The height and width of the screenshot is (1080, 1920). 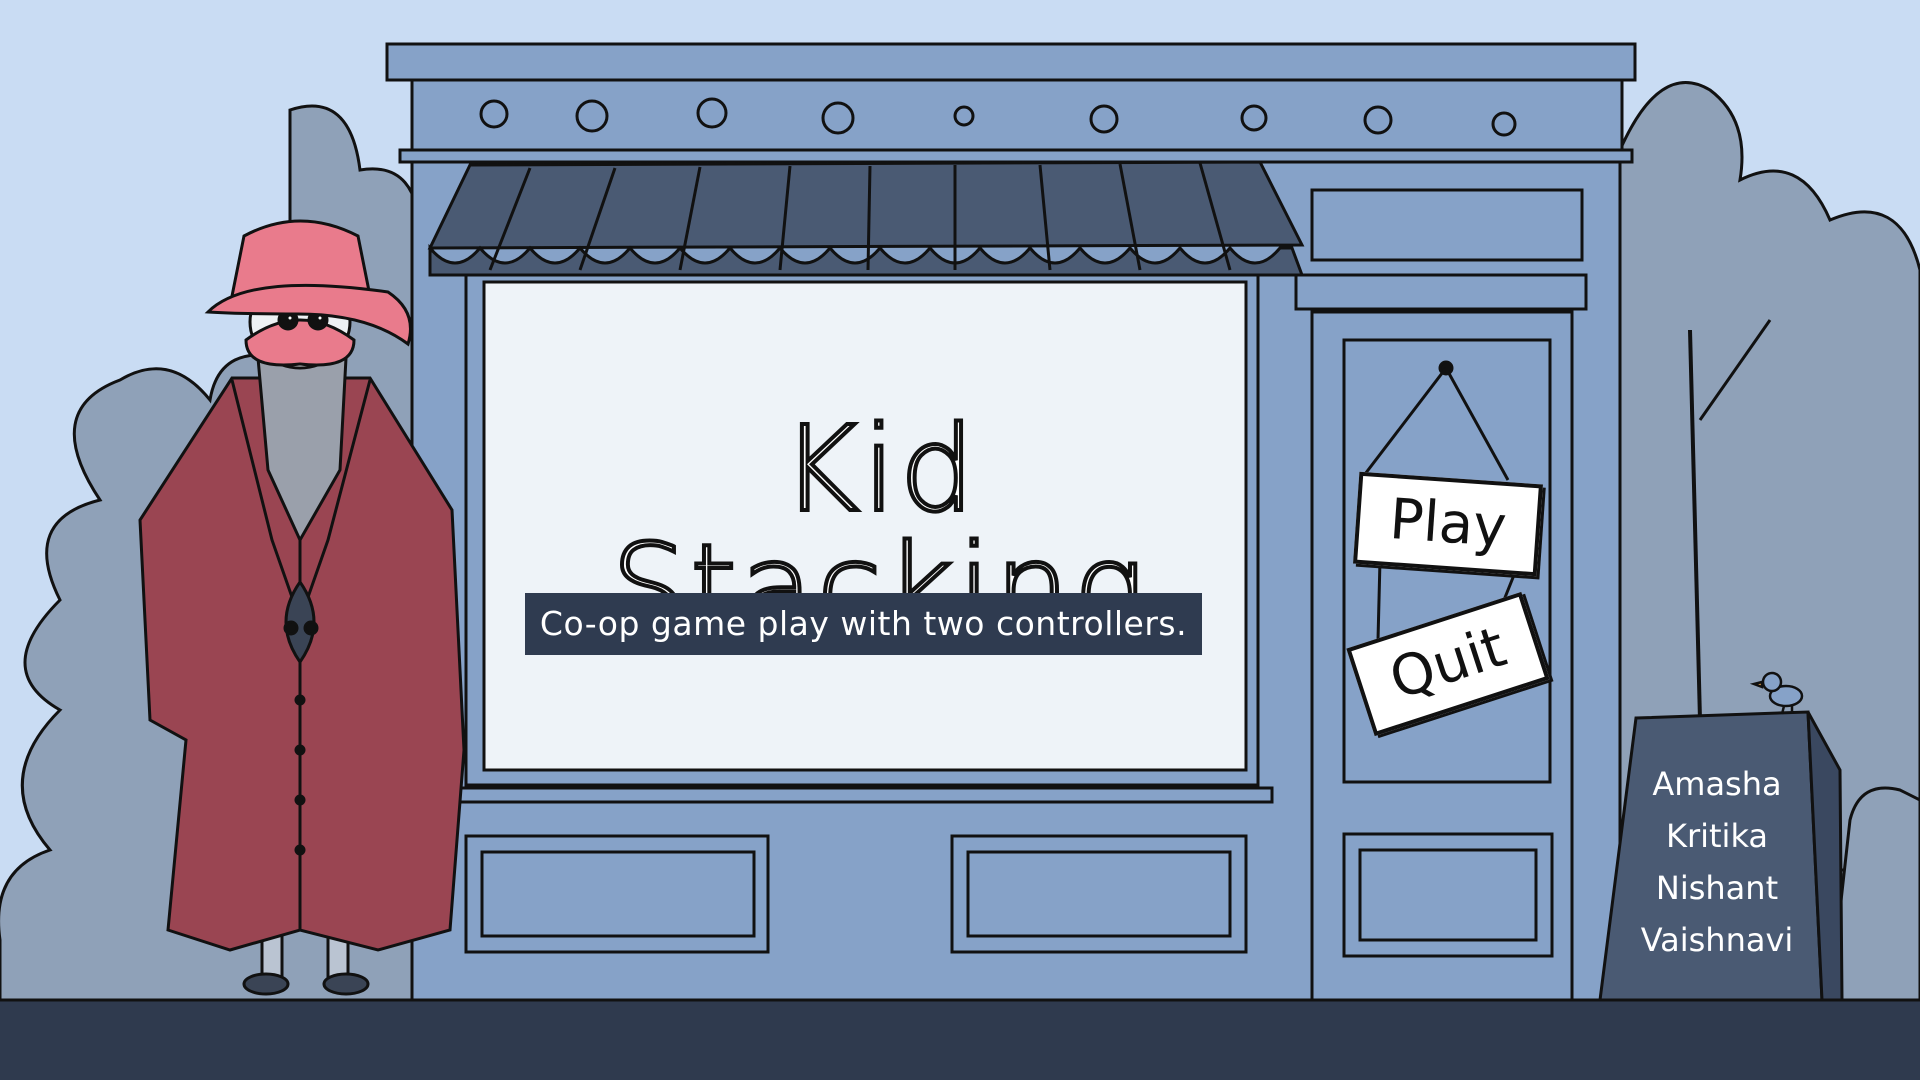 What do you see at coordinates (1717, 888) in the screenshot?
I see `credit-name: Nishant` at bounding box center [1717, 888].